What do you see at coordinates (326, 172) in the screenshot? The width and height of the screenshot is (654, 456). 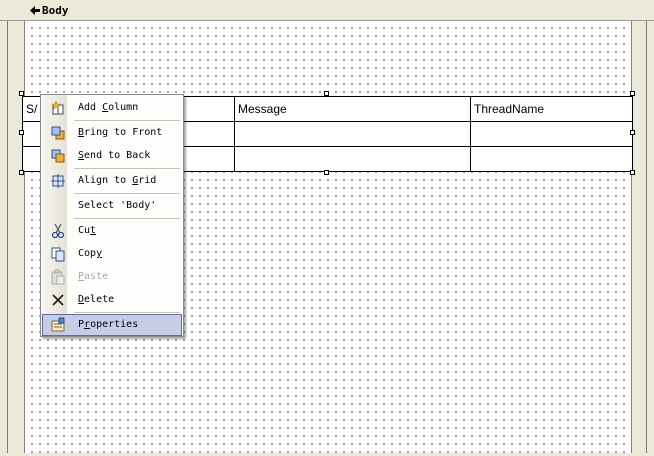 I see `resize-handle-bottom` at bounding box center [326, 172].